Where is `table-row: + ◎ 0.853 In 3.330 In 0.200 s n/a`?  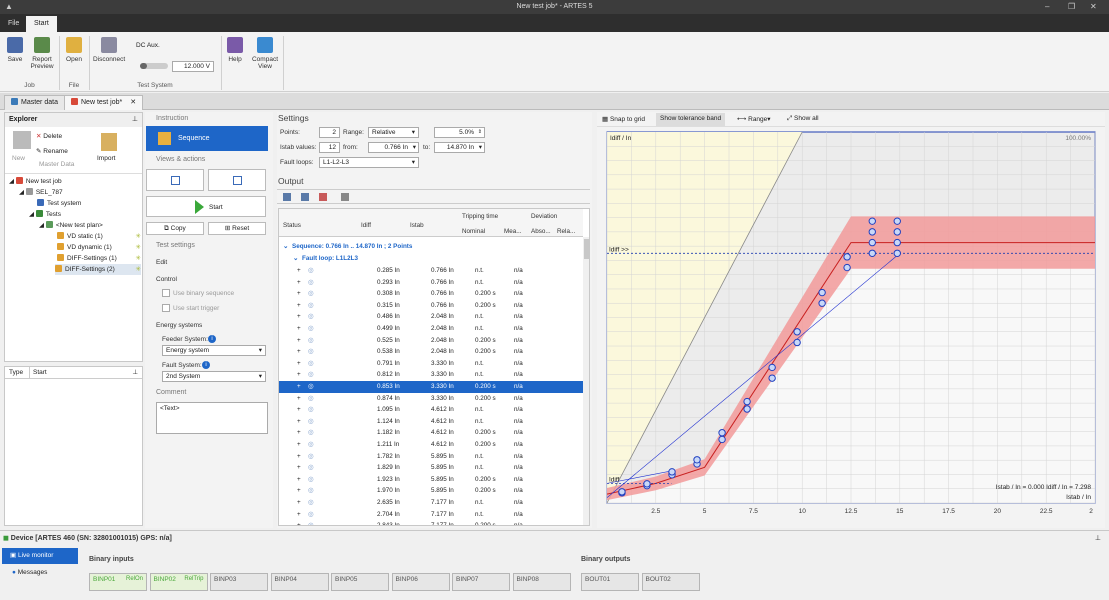 table-row: + ◎ 0.853 In 3.330 In 0.200 s n/a is located at coordinates (431, 387).